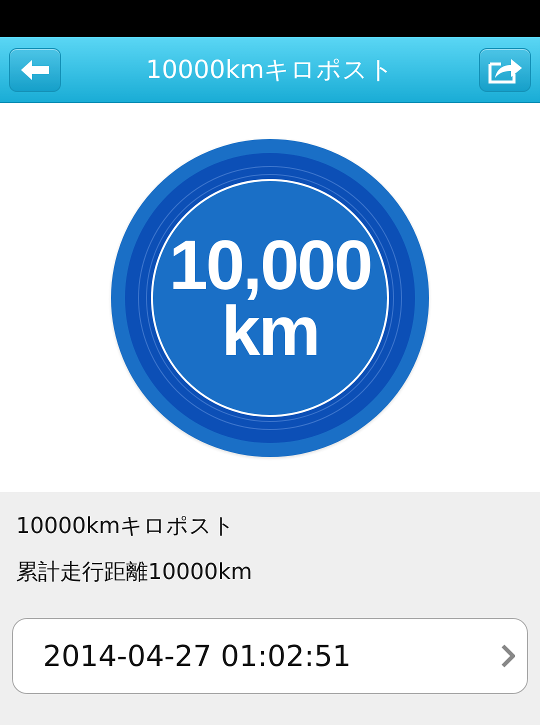 This screenshot has width=540, height=725. I want to click on date-row: 2014-04-27 01:02:51, so click(270, 656).